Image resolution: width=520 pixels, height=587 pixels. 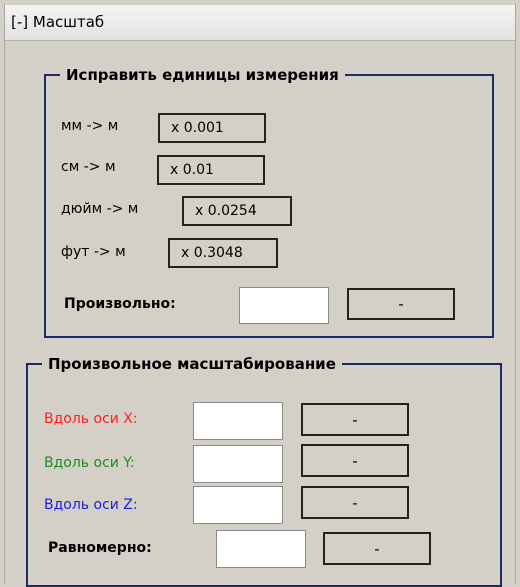 What do you see at coordinates (261, 549) in the screenshot?
I see `uniform-input` at bounding box center [261, 549].